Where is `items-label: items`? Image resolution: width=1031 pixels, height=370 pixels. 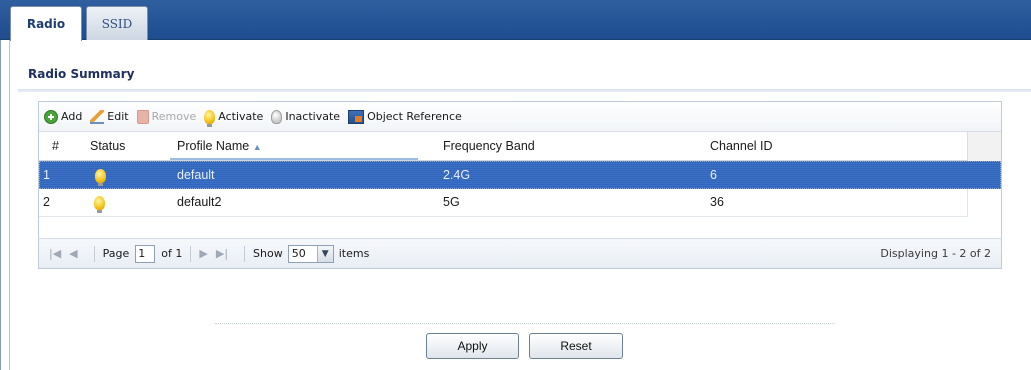 items-label: items is located at coordinates (354, 253).